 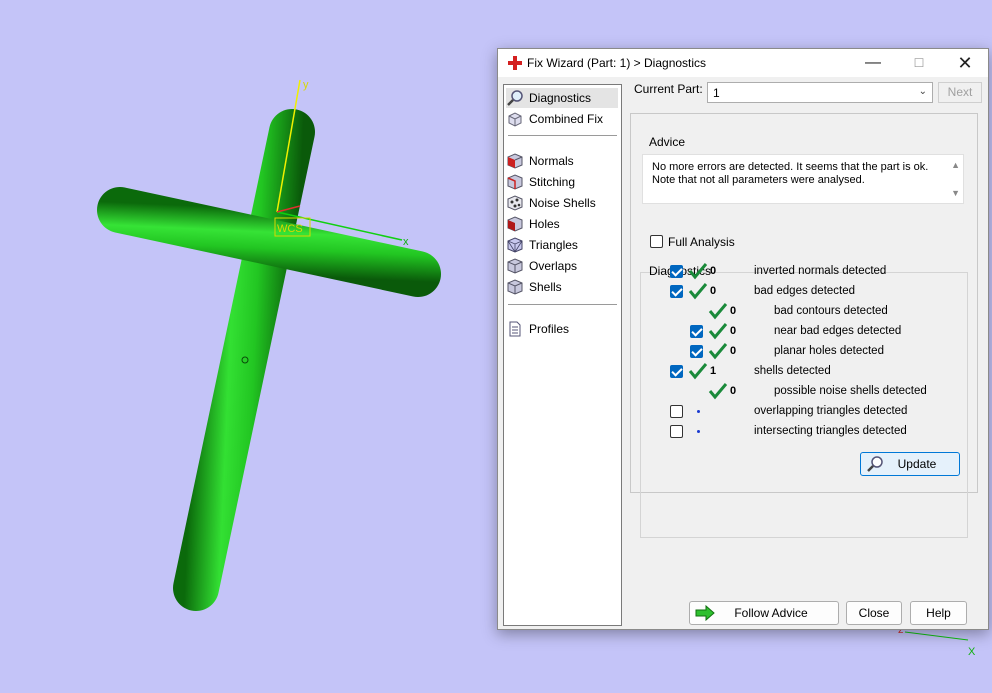 What do you see at coordinates (733, 351) in the screenshot?
I see `planar-holes-count: 0` at bounding box center [733, 351].